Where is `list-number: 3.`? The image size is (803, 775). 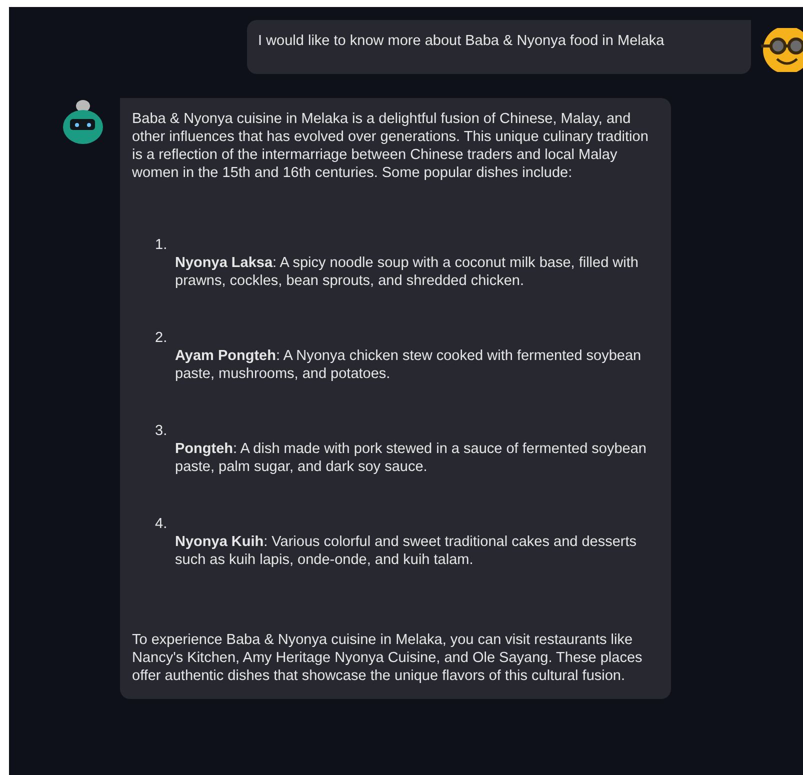
list-number: 3. is located at coordinates (161, 431).